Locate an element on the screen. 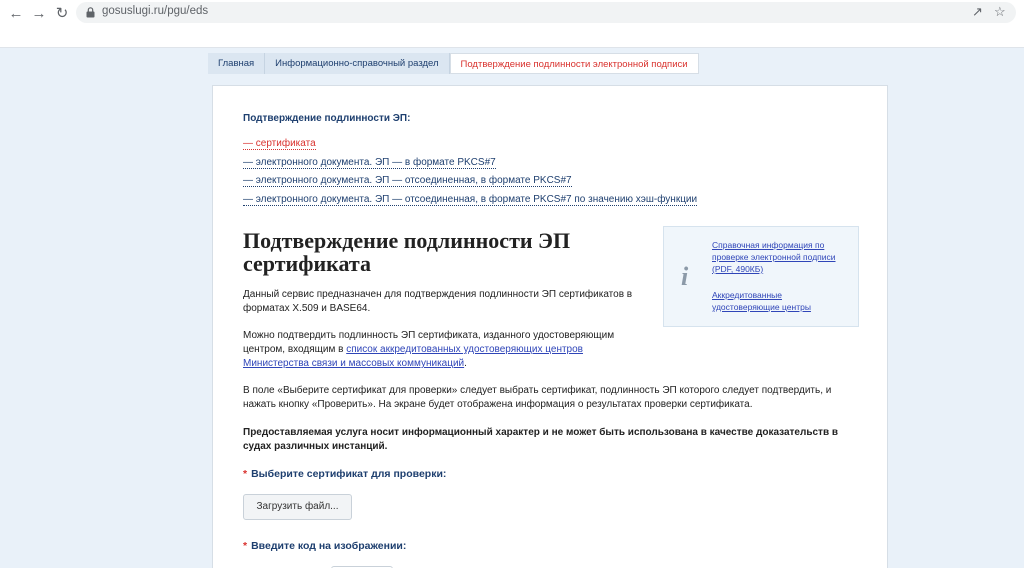 The height and width of the screenshot is (568, 1024). select-certificate-label: * Выберите сертификат для проверки: is located at coordinates (345, 474).